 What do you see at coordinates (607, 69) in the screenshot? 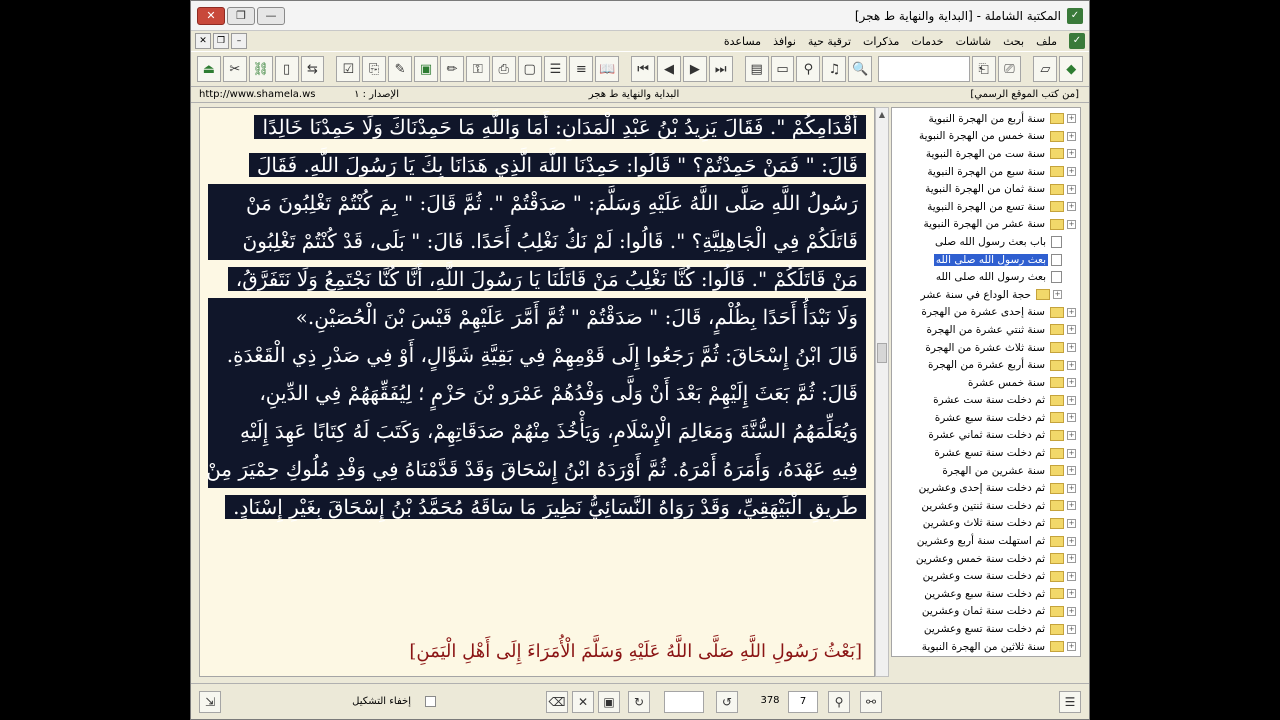
I see `book-open-icon: 📖` at bounding box center [607, 69].